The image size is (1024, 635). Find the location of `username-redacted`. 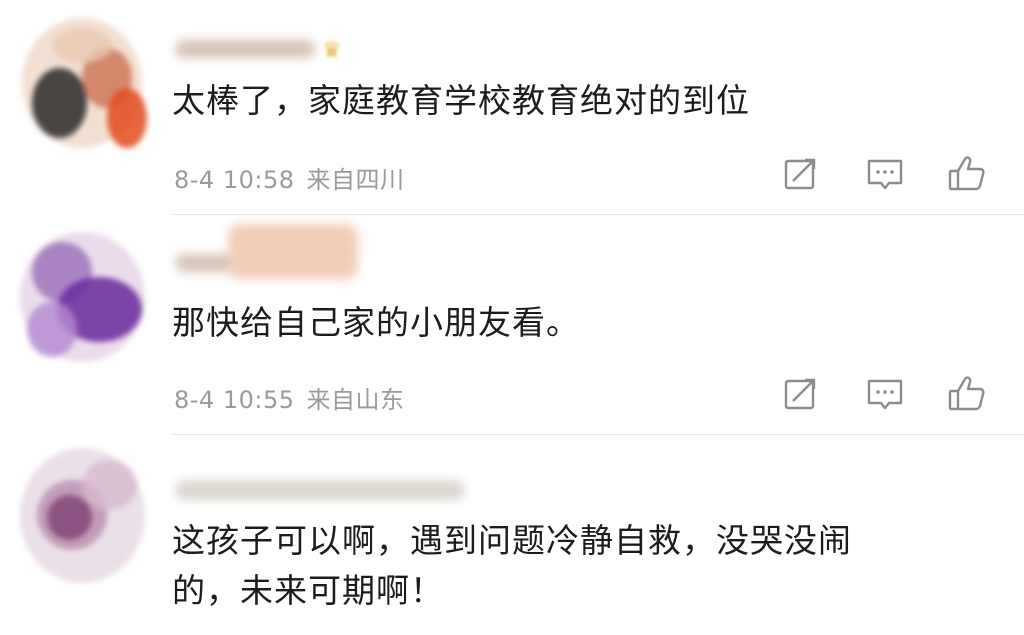

username-redacted is located at coordinates (325, 489).